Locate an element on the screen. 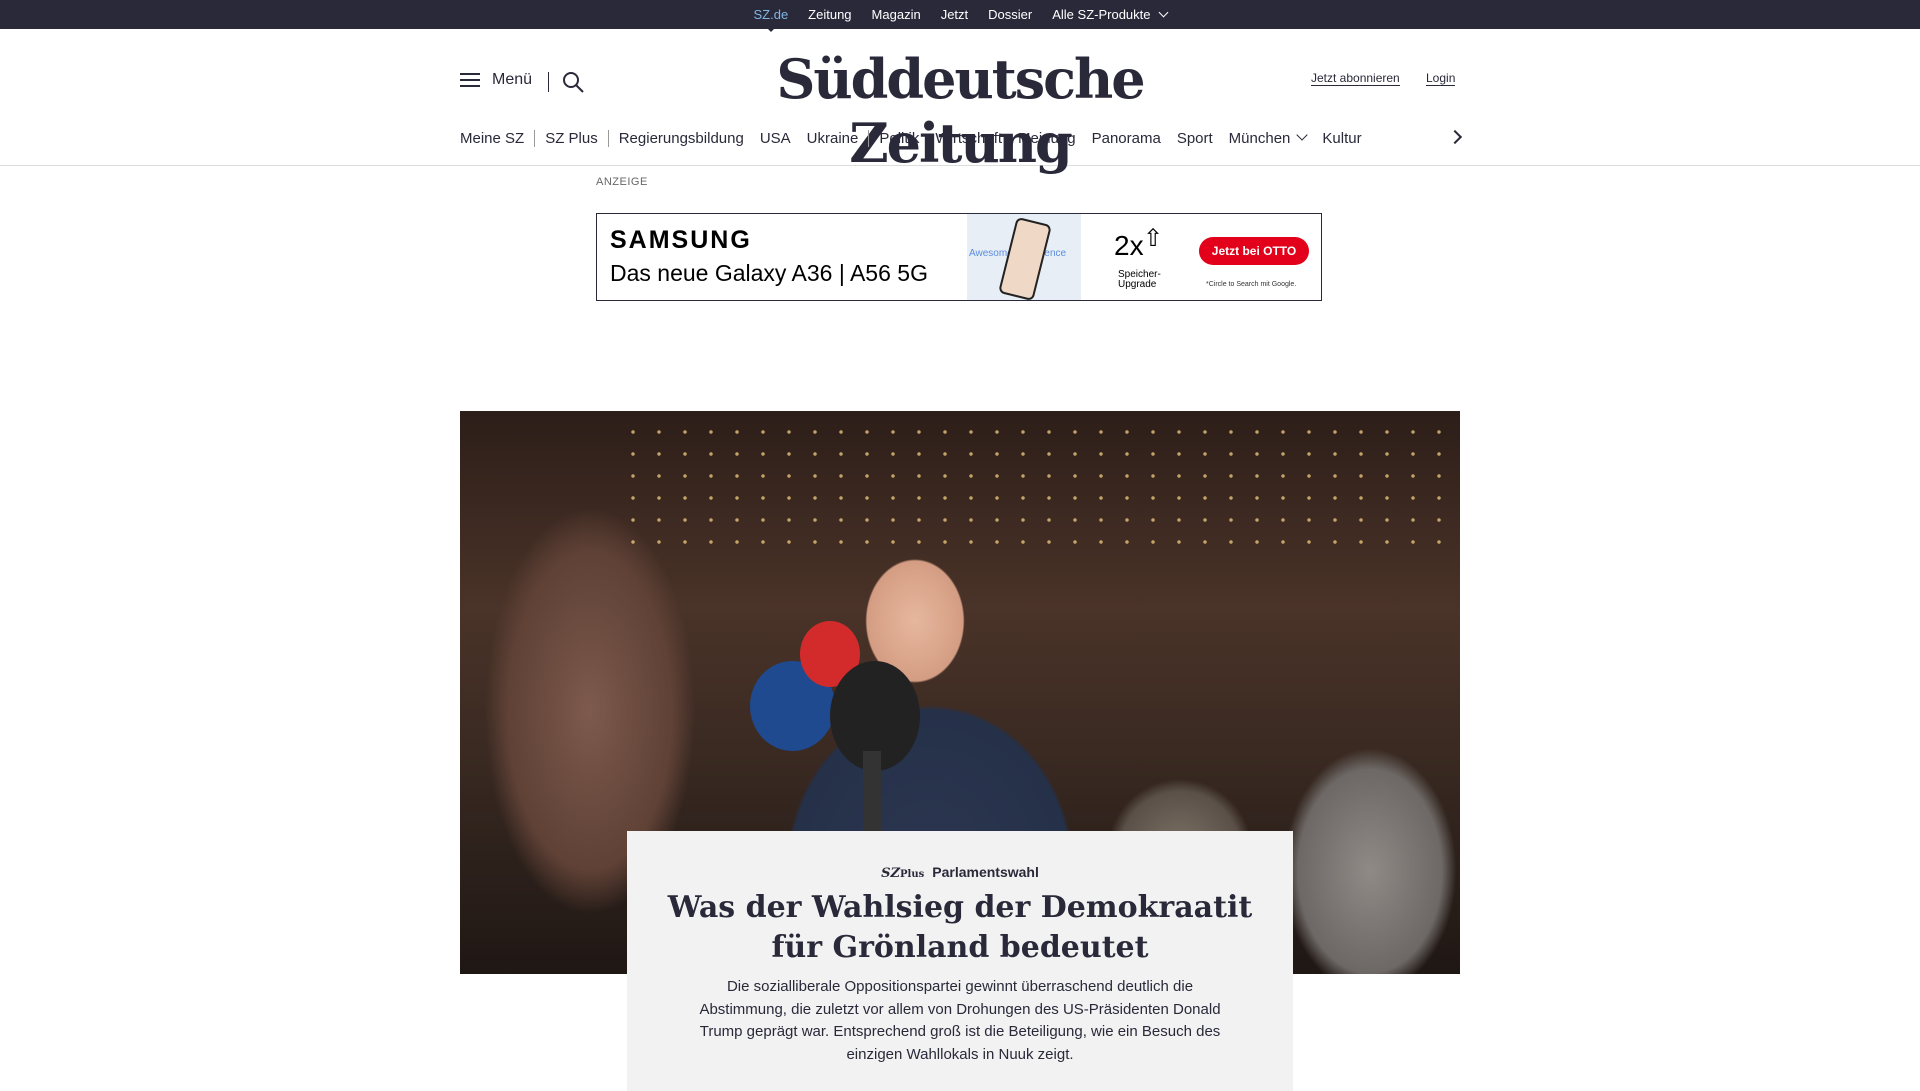 The height and width of the screenshot is (1091, 1920). nav-item-panorama: Panorama is located at coordinates (1126, 138).